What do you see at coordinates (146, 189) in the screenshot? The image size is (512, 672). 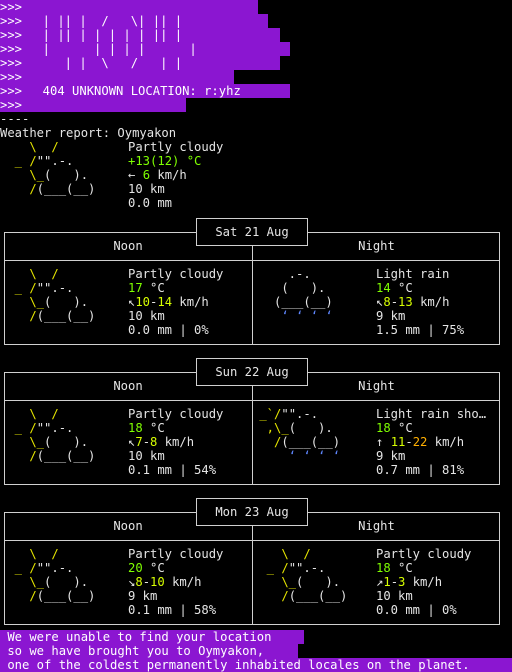 I see `current-visibility: 10 km` at bounding box center [146, 189].